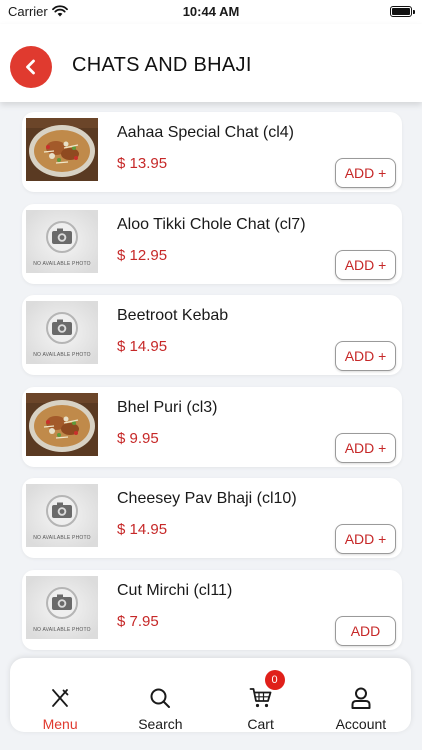 Image resolution: width=422 pixels, height=750 pixels. What do you see at coordinates (212, 152) in the screenshot?
I see `menu-item-card: Aahaa Special Chat (cl4) $ 13.95 ADD +` at bounding box center [212, 152].